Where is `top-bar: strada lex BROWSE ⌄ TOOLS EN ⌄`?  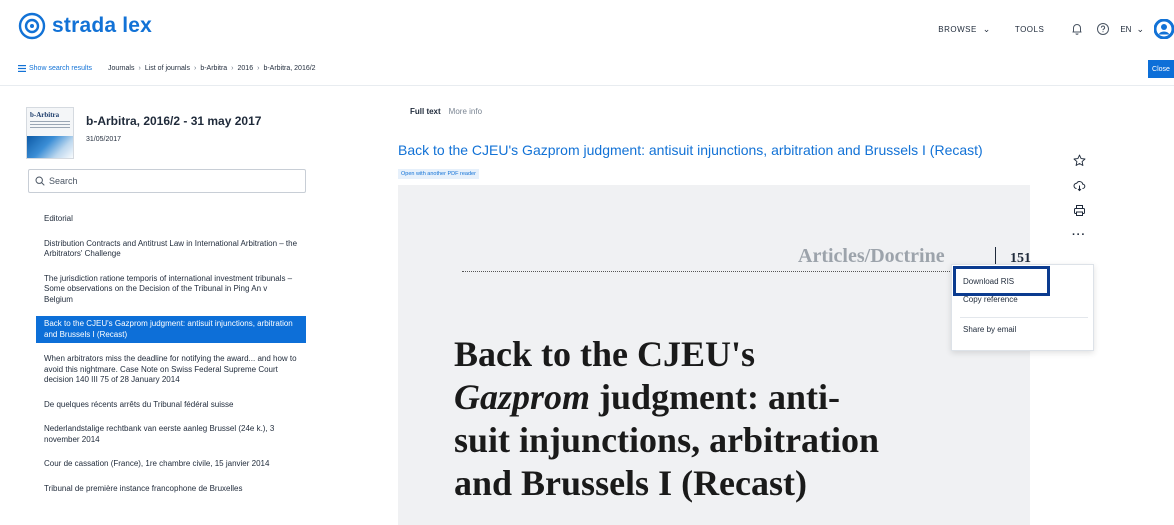 top-bar: strada lex BROWSE ⌄ TOOLS EN ⌄ is located at coordinates (587, 28).